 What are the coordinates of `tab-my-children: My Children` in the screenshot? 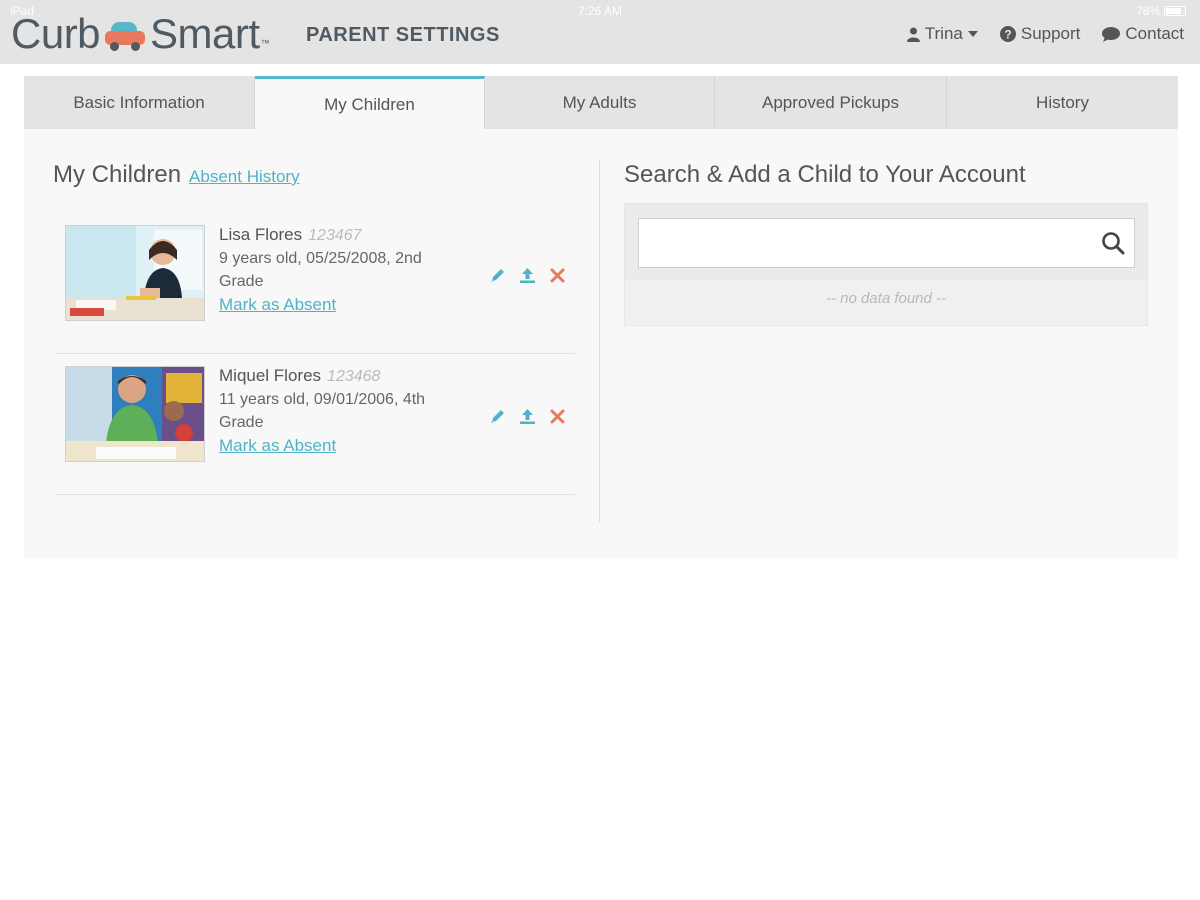 It's located at (370, 102).